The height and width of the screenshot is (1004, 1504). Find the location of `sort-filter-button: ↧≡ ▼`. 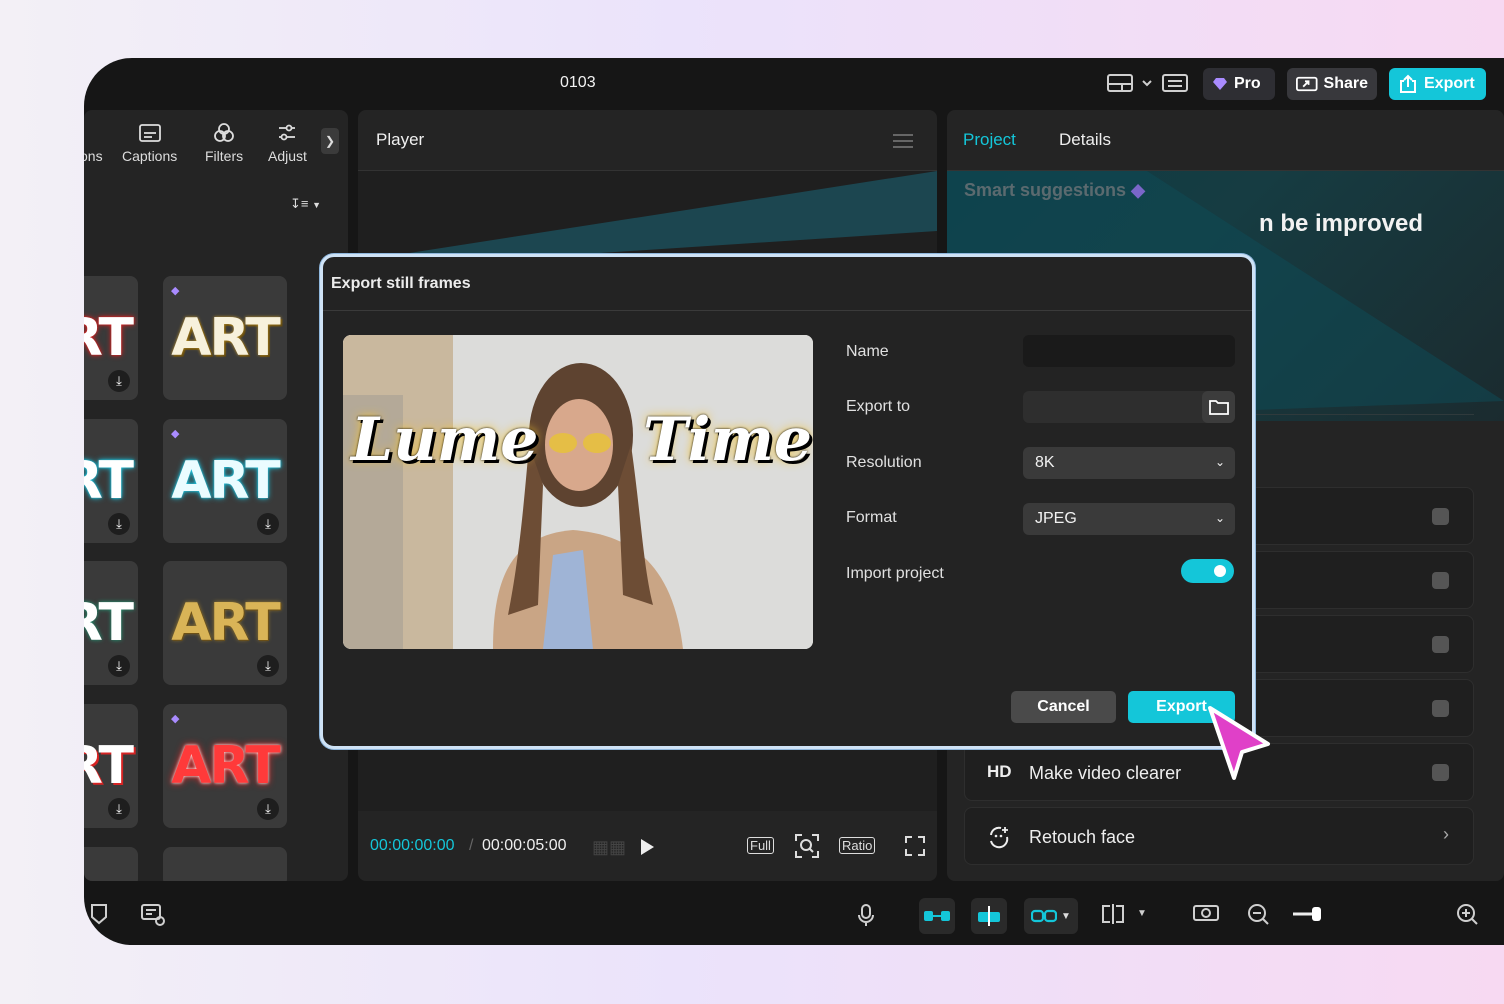

sort-filter-button: ↧≡ ▼ is located at coordinates (305, 204).